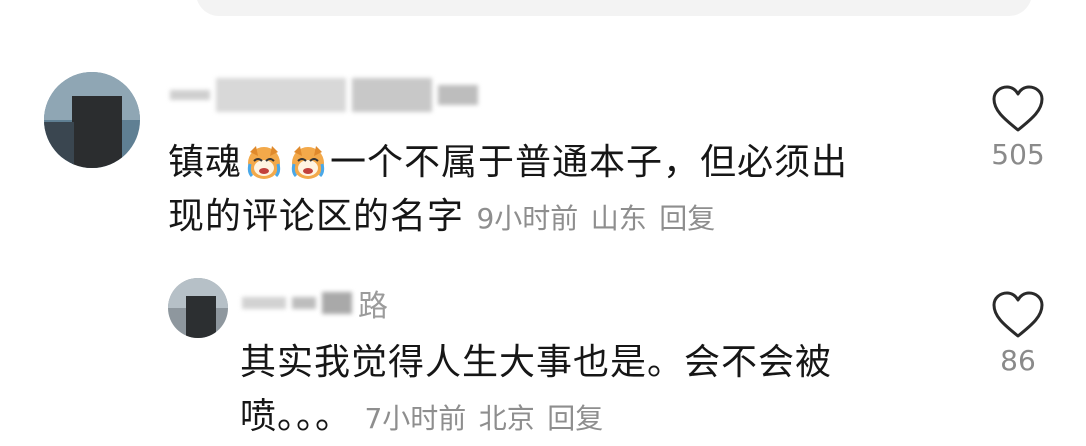  I want to click on like-count: 86, so click(1018, 360).